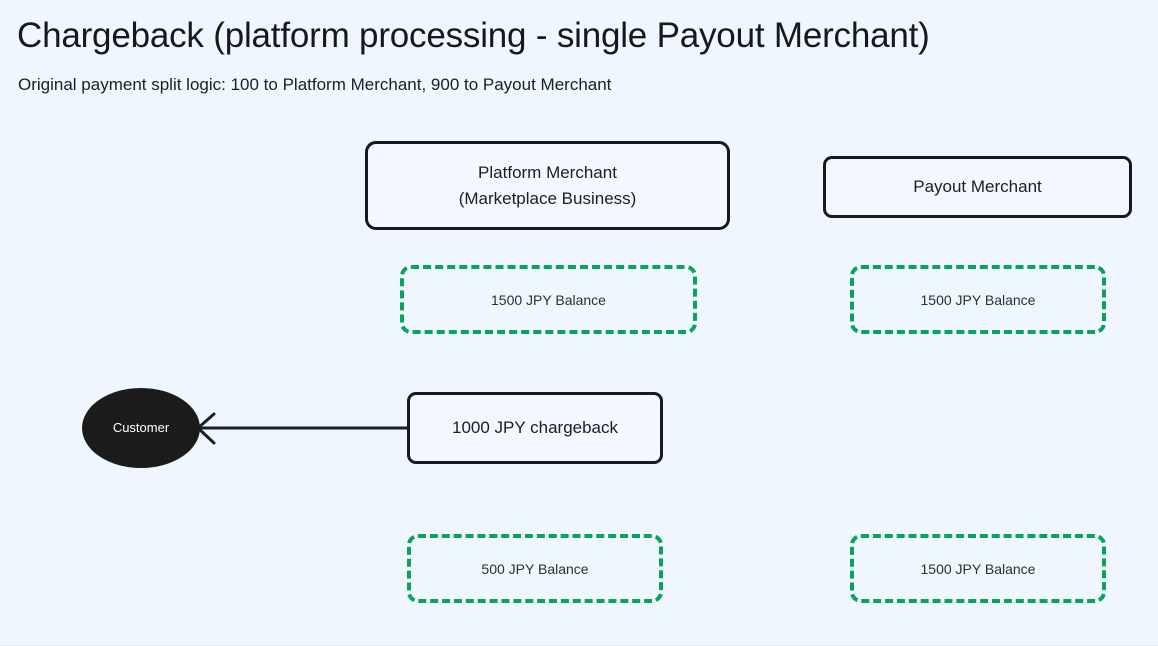 This screenshot has width=1158, height=646. I want to click on balance-payout-after: 1500 JPY Balance, so click(978, 568).